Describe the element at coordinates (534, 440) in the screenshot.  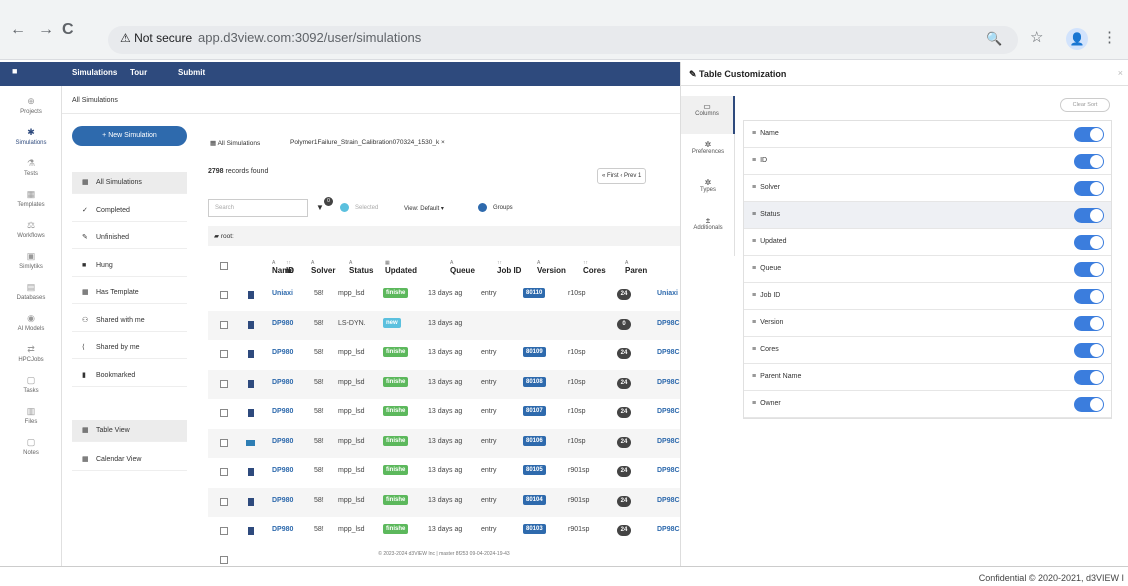
I see `job-id-badge: 80106` at that location.